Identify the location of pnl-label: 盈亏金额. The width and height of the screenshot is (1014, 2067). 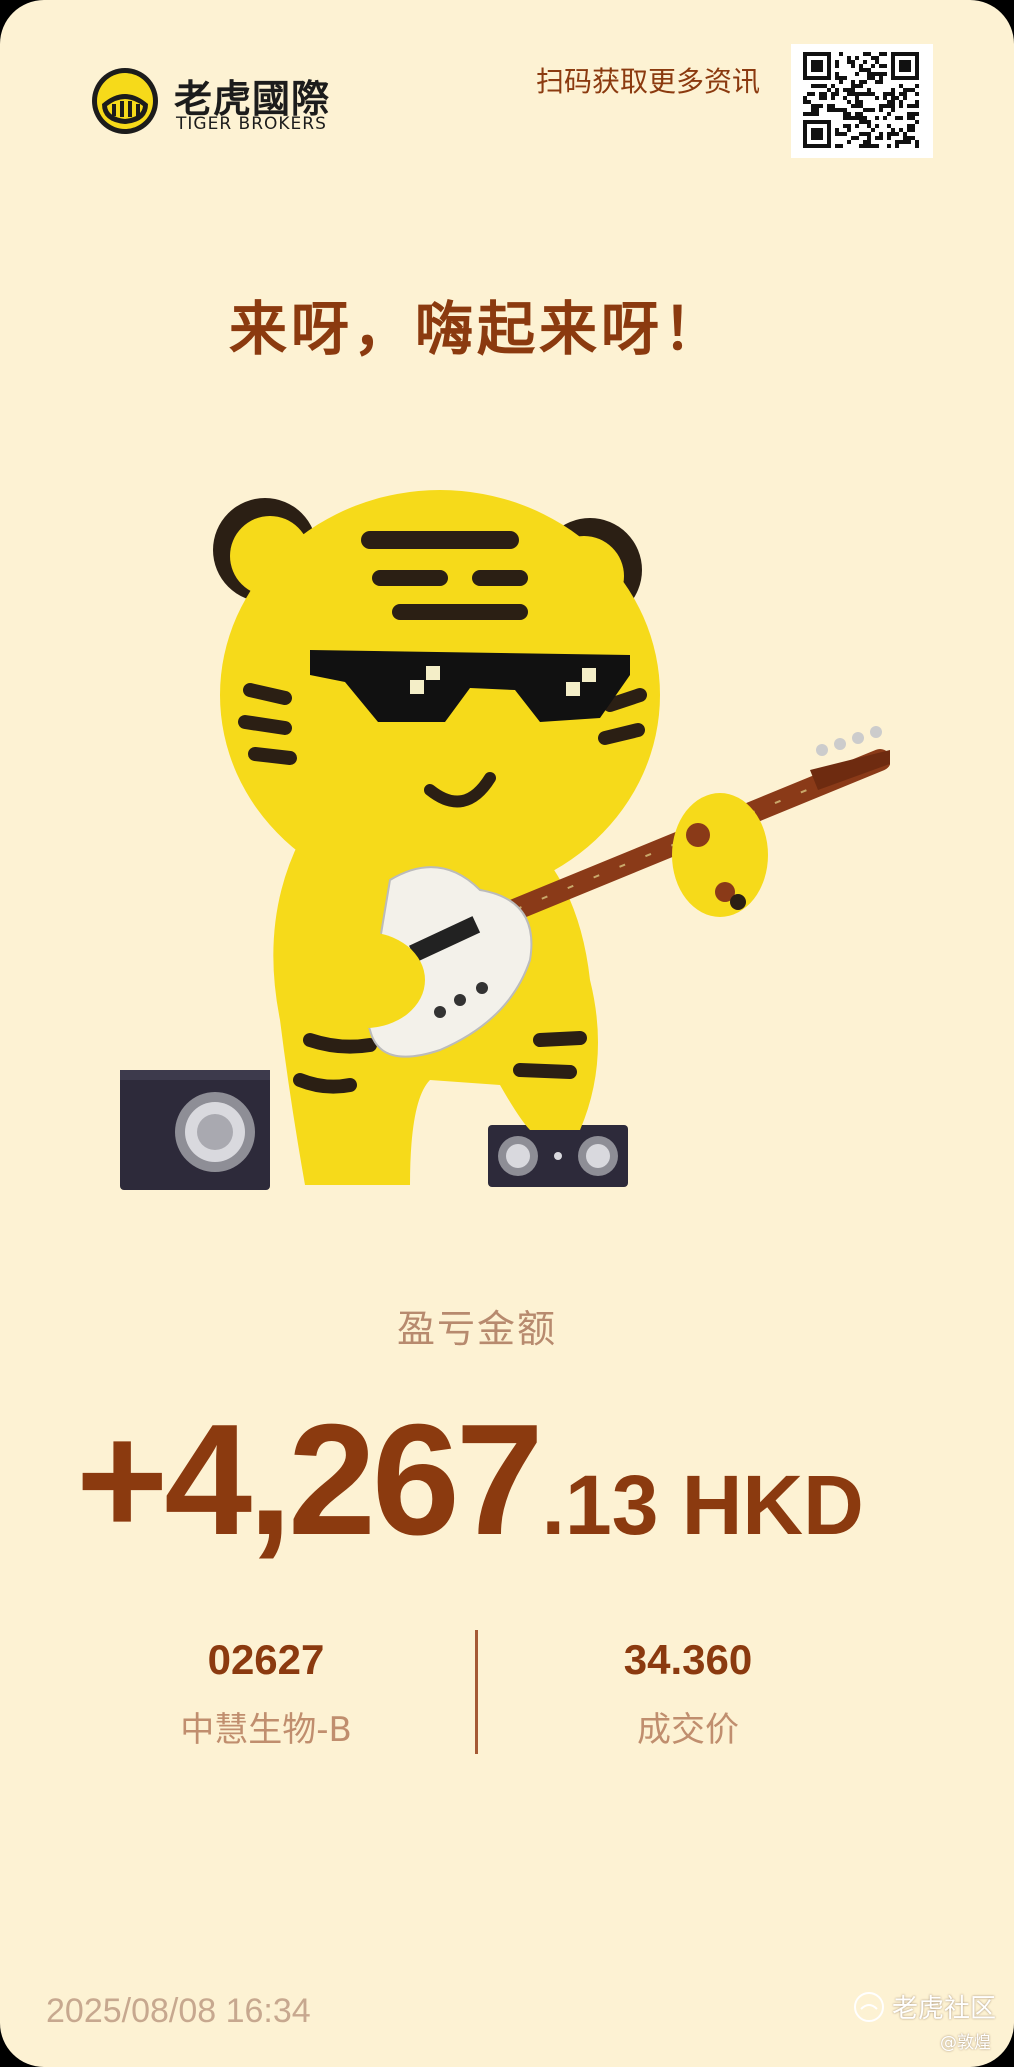
(476, 1329).